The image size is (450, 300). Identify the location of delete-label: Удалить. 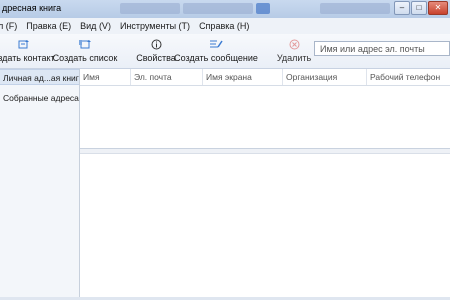
(294, 58).